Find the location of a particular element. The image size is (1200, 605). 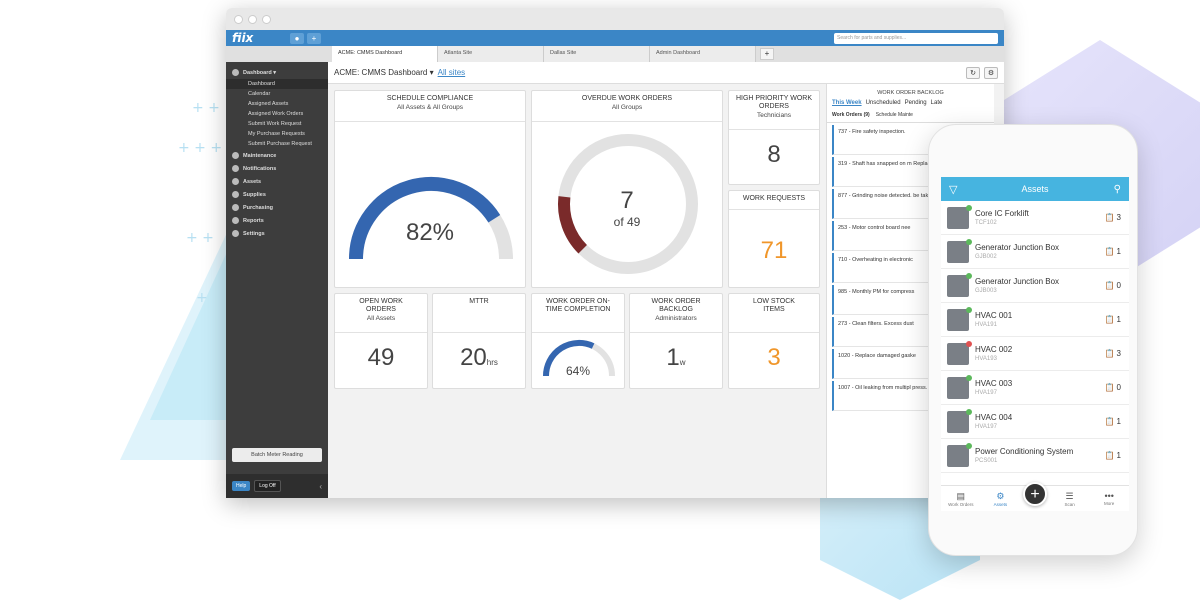

panel-title: WORK ORDER ON-TIME COMPLETION is located at coordinates (578, 305).